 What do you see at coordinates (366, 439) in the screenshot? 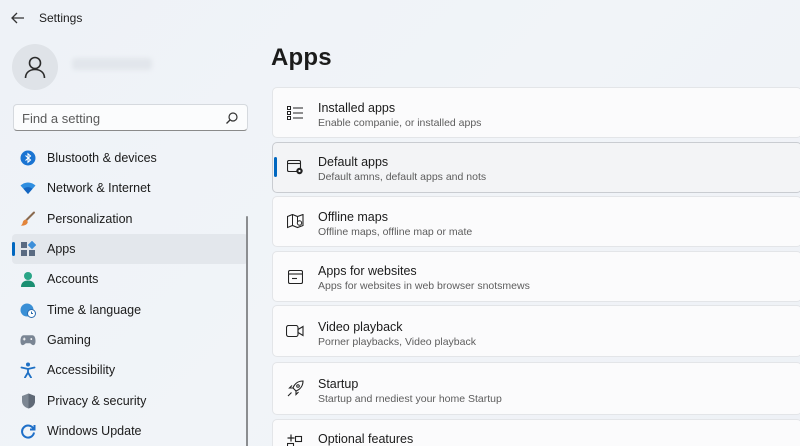
I see `card-title: Optional features` at bounding box center [366, 439].